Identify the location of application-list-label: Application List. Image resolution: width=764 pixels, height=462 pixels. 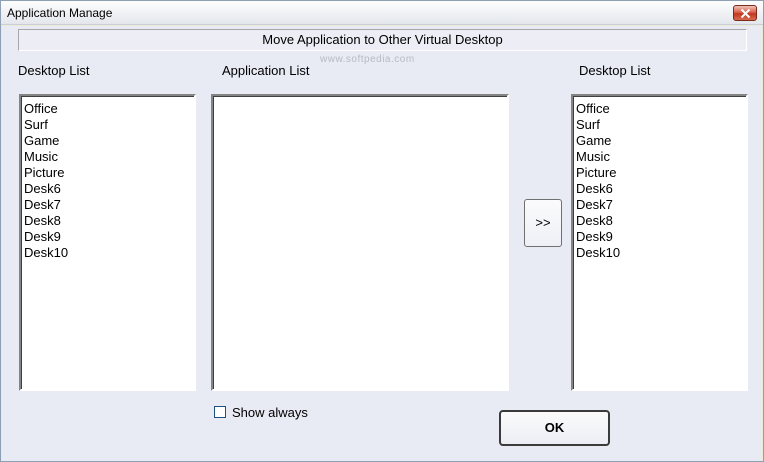
(266, 70).